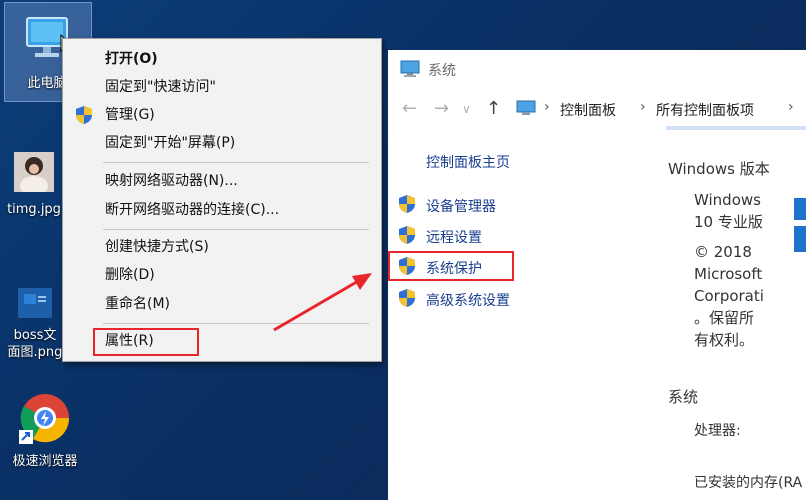  Describe the element at coordinates (588, 110) in the screenshot. I see `breadcrumb-control-panel: 控制面板` at that location.